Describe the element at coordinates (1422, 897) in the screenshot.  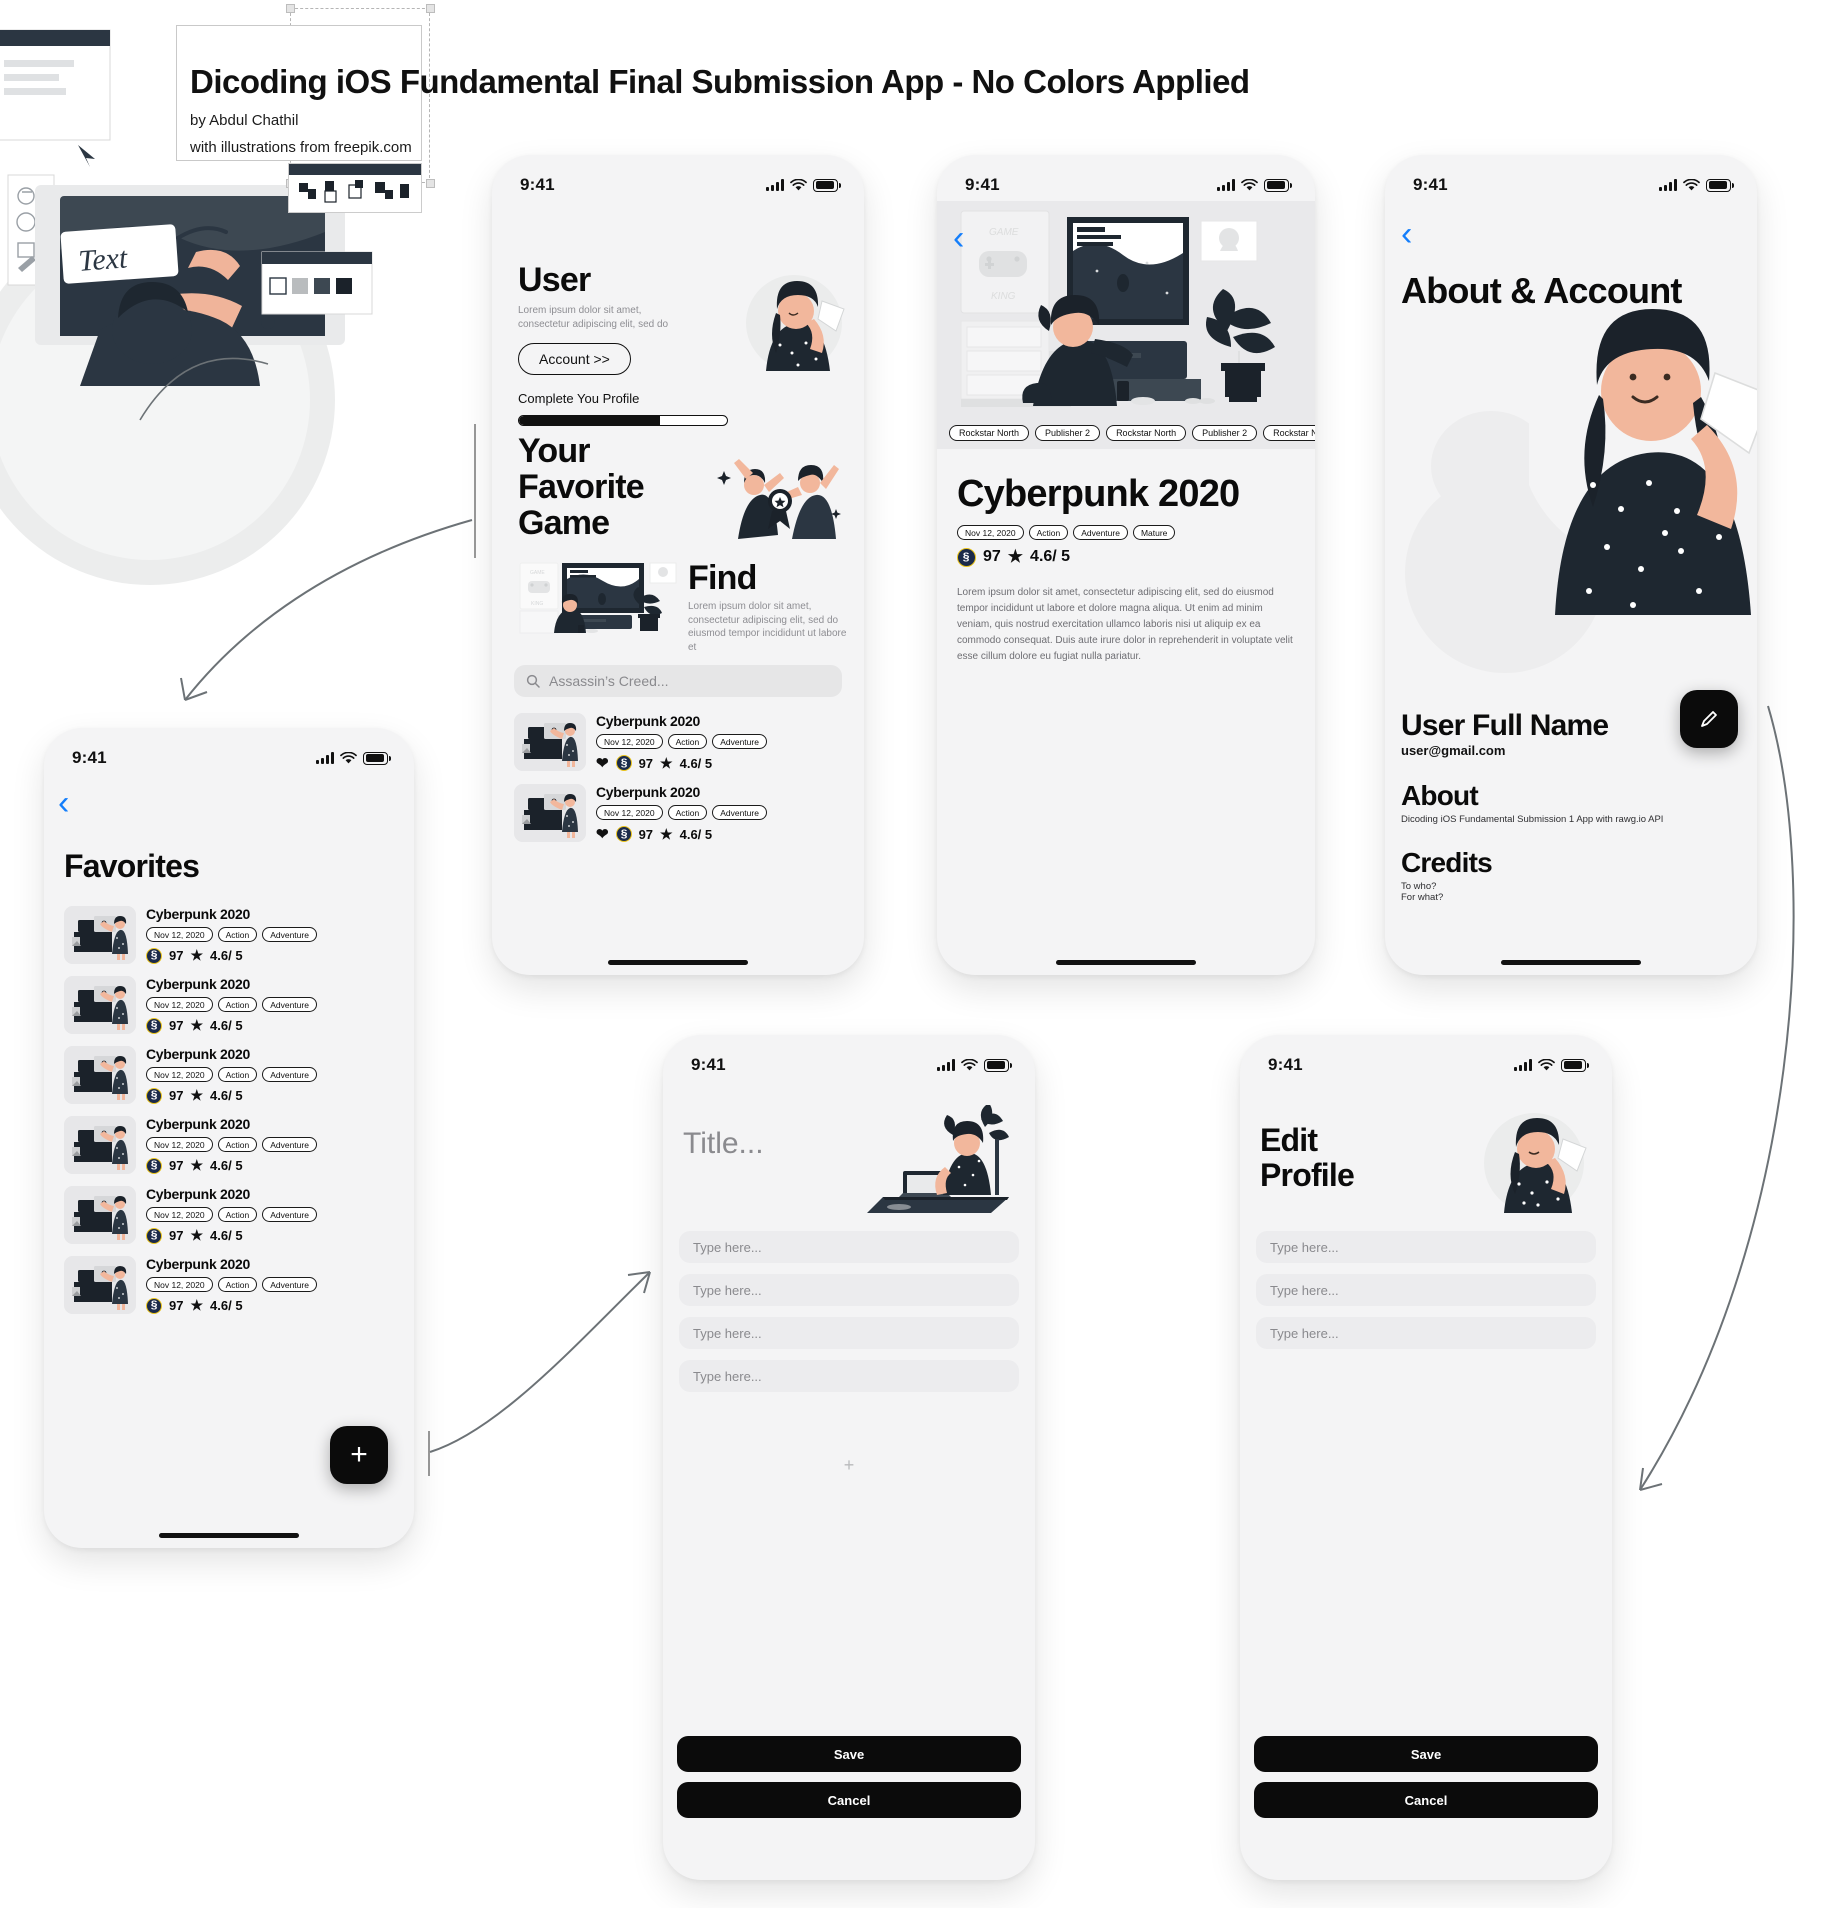
I see `credits-line-2: For what?` at that location.